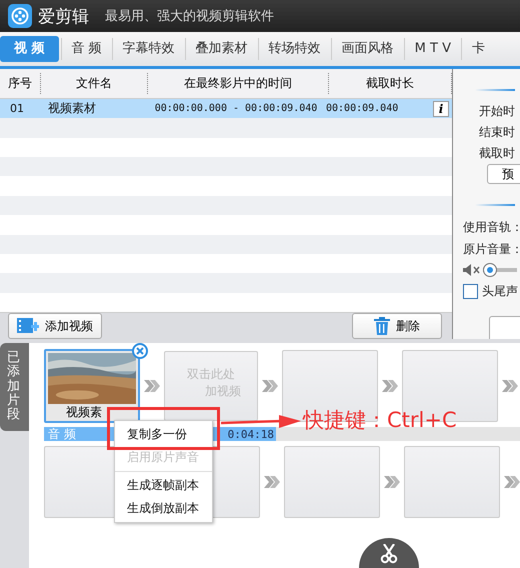 This screenshot has width=520, height=568. Describe the element at coordinates (380, 420) in the screenshot. I see `annotation-text: 快捷键：Ctrl+C` at that location.